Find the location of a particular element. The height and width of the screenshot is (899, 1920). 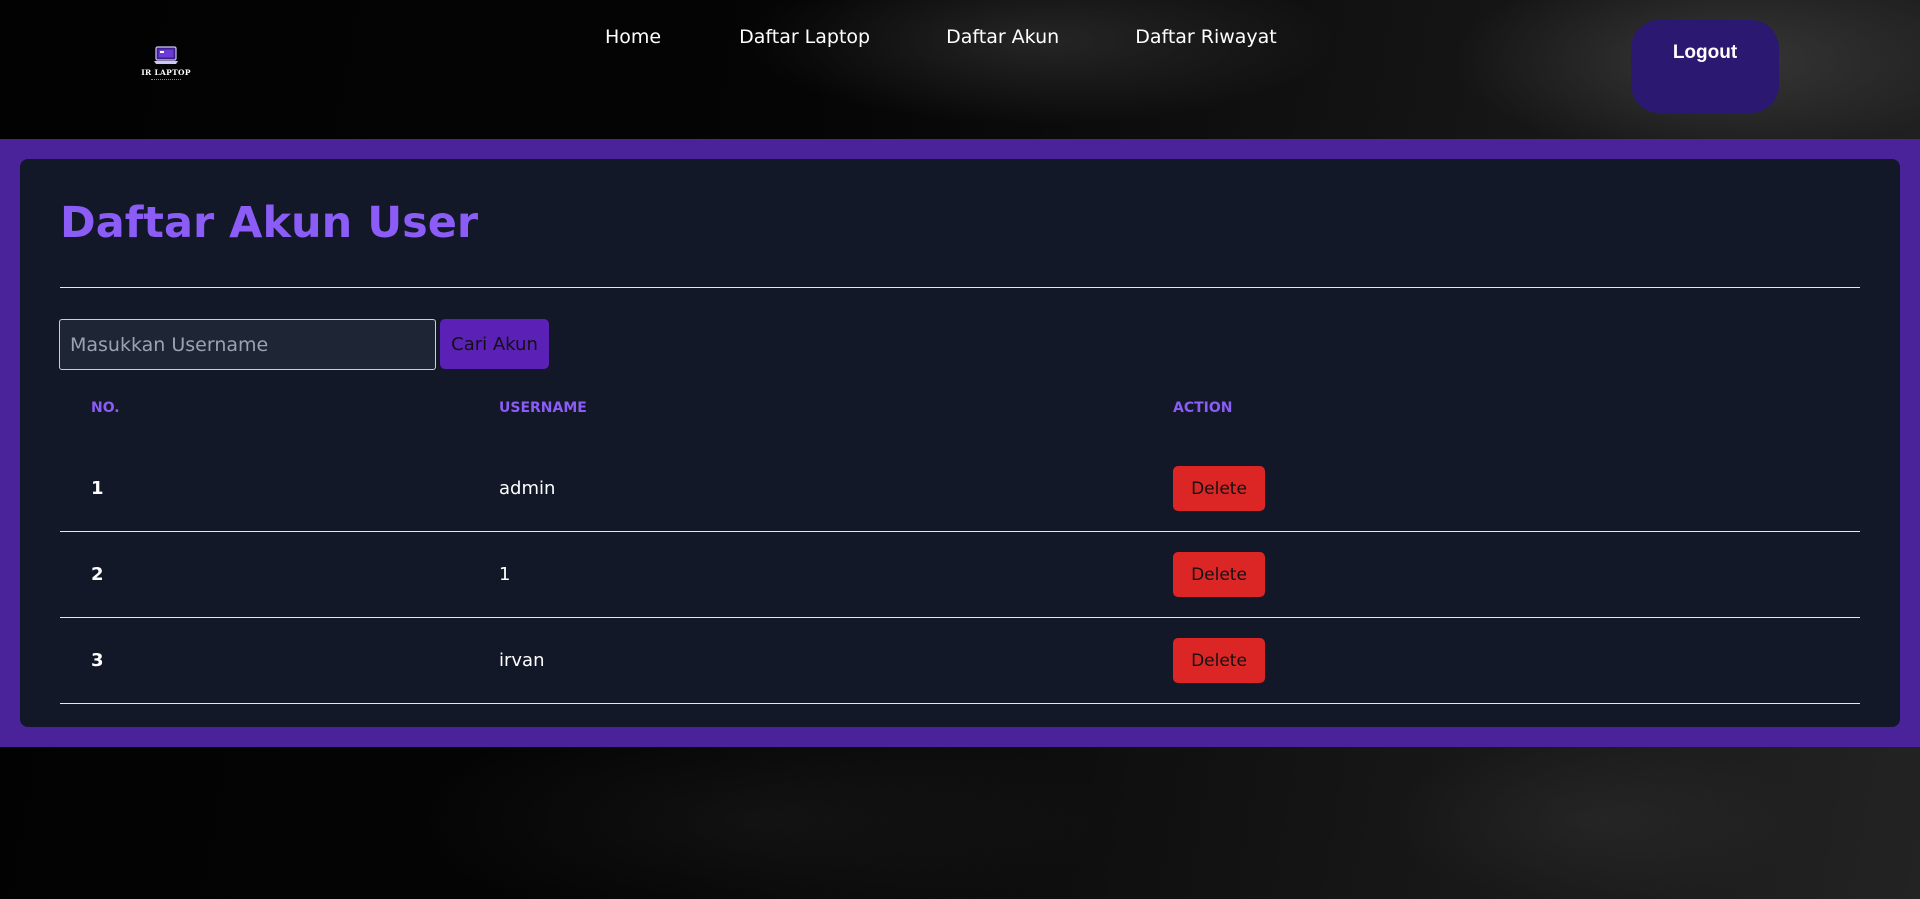

laptop-icon is located at coordinates (166, 55).